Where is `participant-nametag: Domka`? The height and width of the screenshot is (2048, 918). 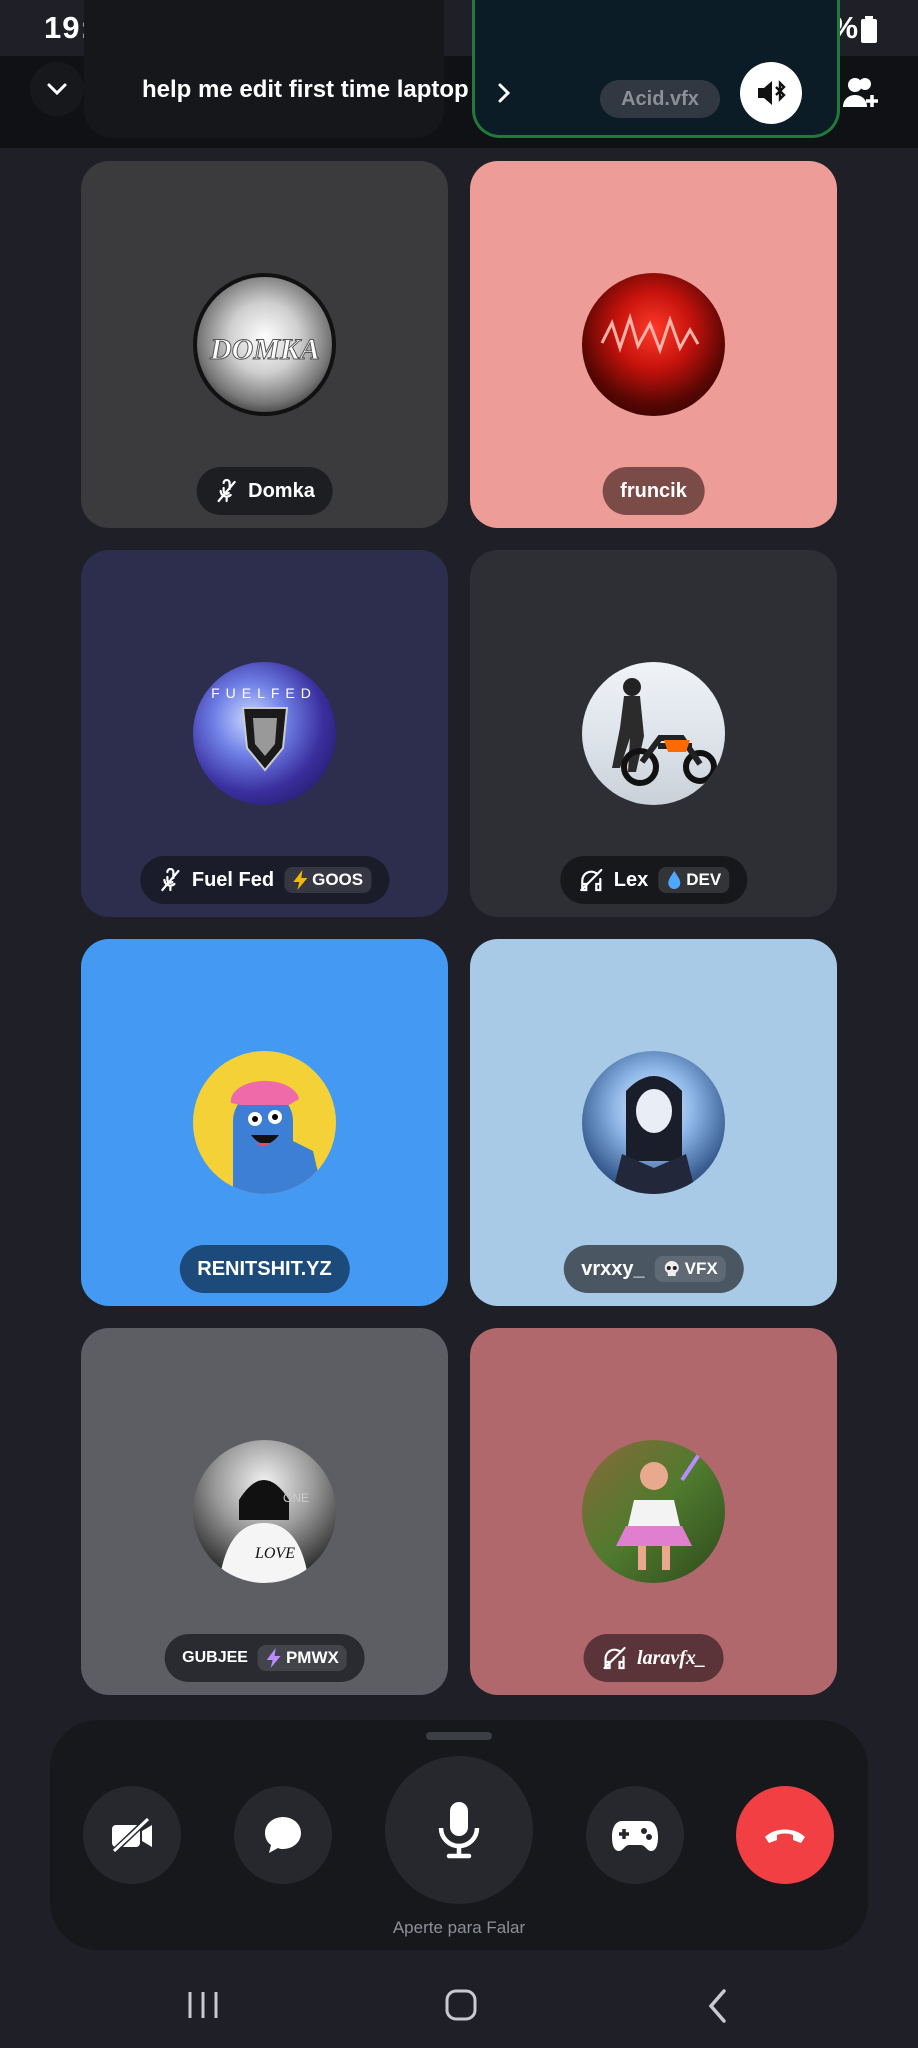
participant-nametag: Domka is located at coordinates (264, 491).